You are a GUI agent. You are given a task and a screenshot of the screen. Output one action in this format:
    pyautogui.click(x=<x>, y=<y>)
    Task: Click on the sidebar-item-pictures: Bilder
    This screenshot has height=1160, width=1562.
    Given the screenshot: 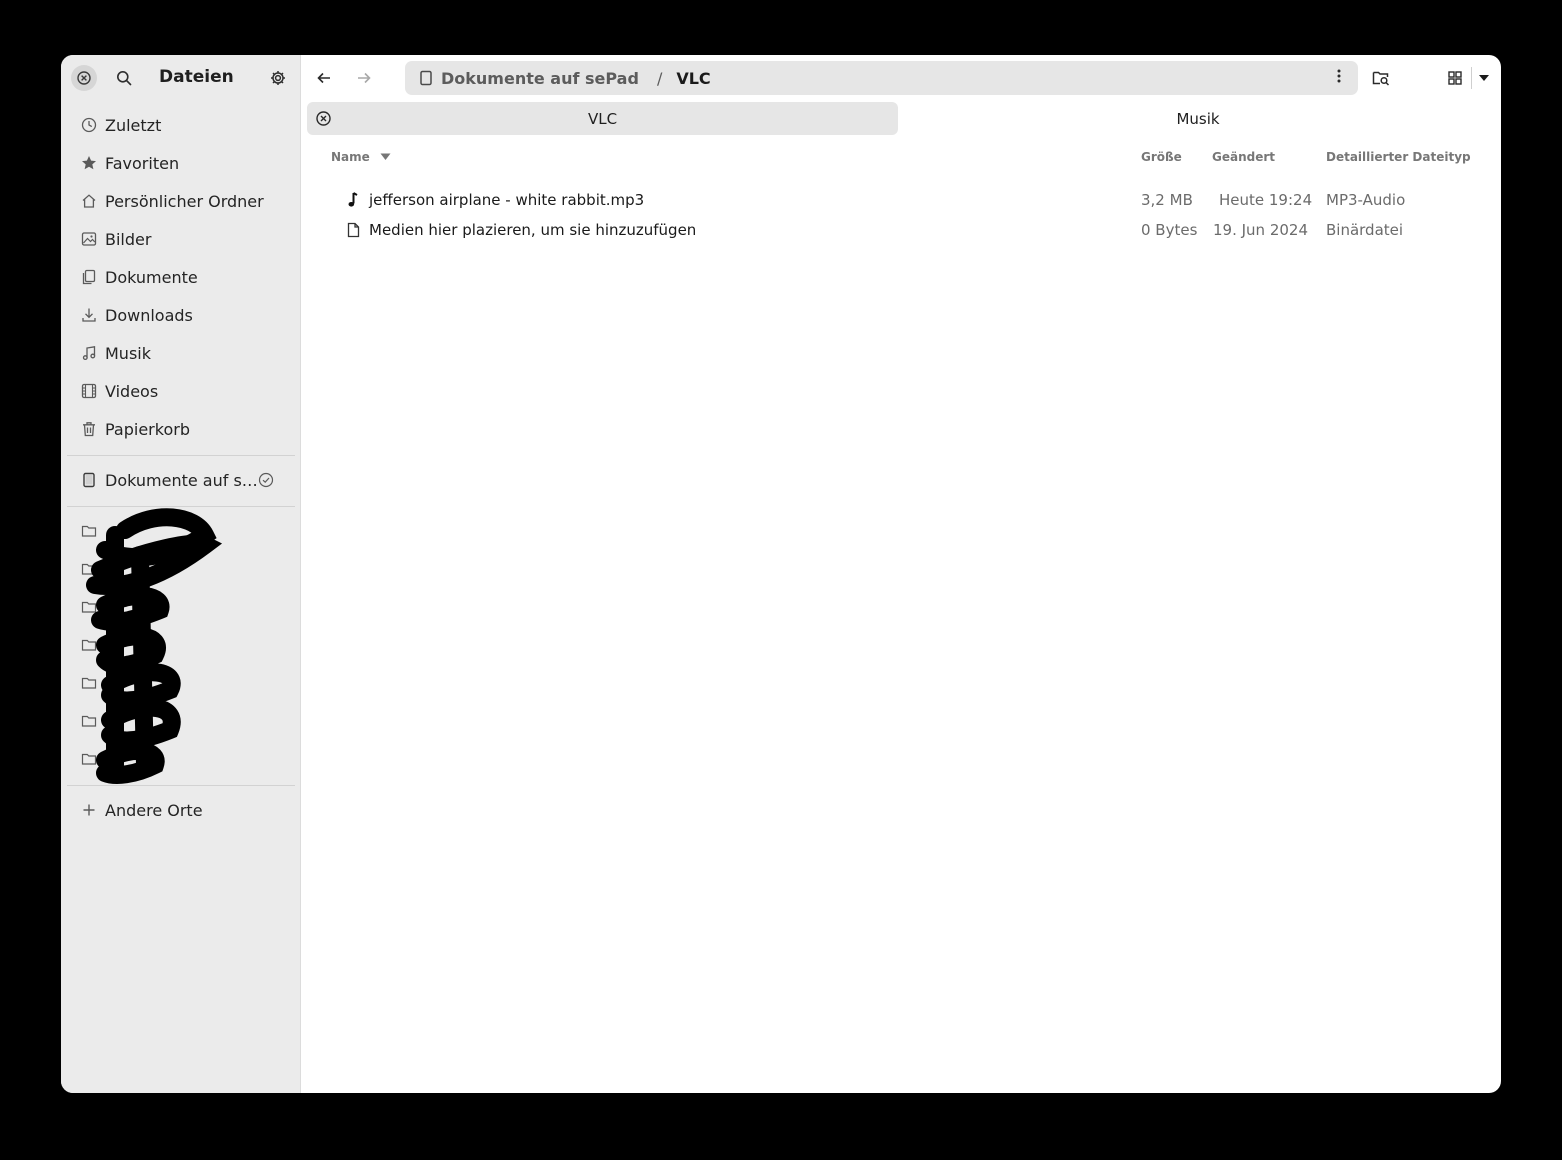 What is the action you would take?
    pyautogui.click(x=181, y=239)
    